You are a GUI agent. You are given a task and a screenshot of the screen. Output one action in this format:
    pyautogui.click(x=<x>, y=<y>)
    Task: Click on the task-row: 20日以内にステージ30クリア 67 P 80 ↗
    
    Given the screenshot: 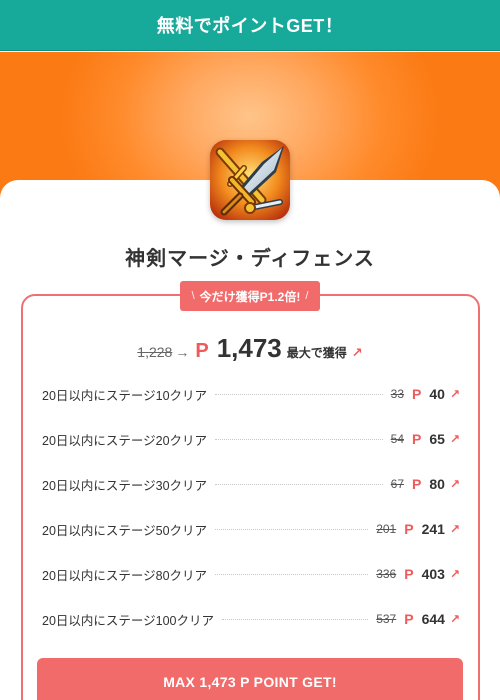 What is the action you would take?
    pyautogui.click(x=251, y=484)
    